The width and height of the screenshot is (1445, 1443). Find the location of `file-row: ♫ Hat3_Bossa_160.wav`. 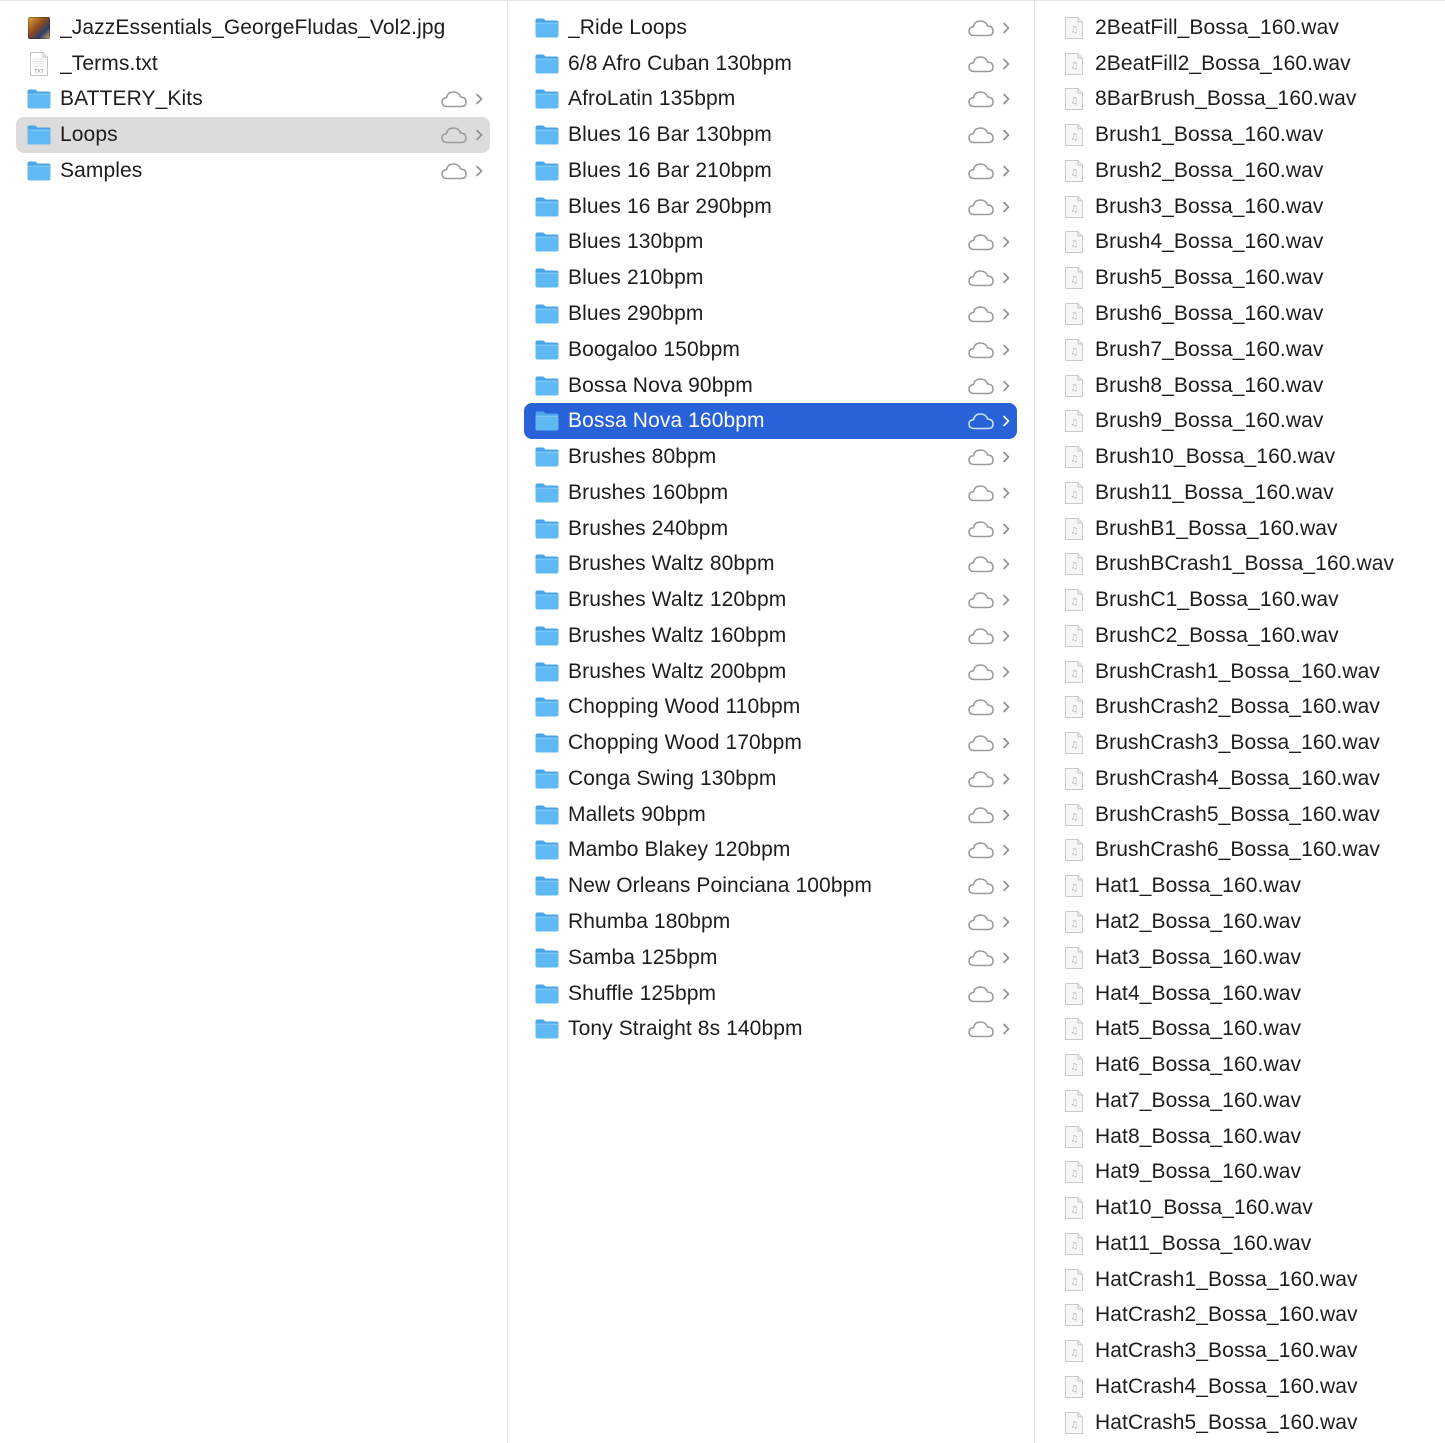

file-row: ♫ Hat3_Bossa_160.wav is located at coordinates (1244, 958).